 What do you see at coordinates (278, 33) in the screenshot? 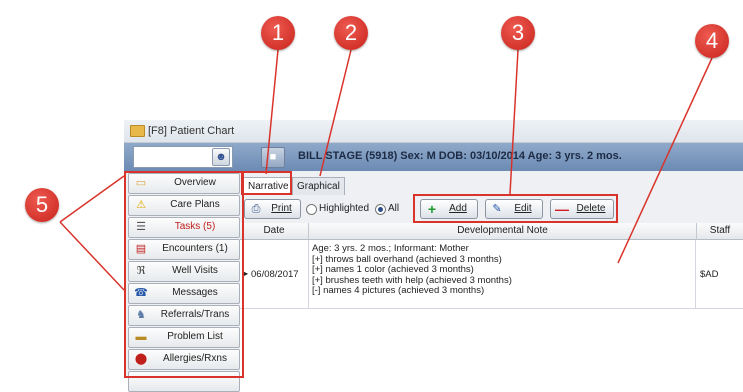
I see `callout-1: 1` at bounding box center [278, 33].